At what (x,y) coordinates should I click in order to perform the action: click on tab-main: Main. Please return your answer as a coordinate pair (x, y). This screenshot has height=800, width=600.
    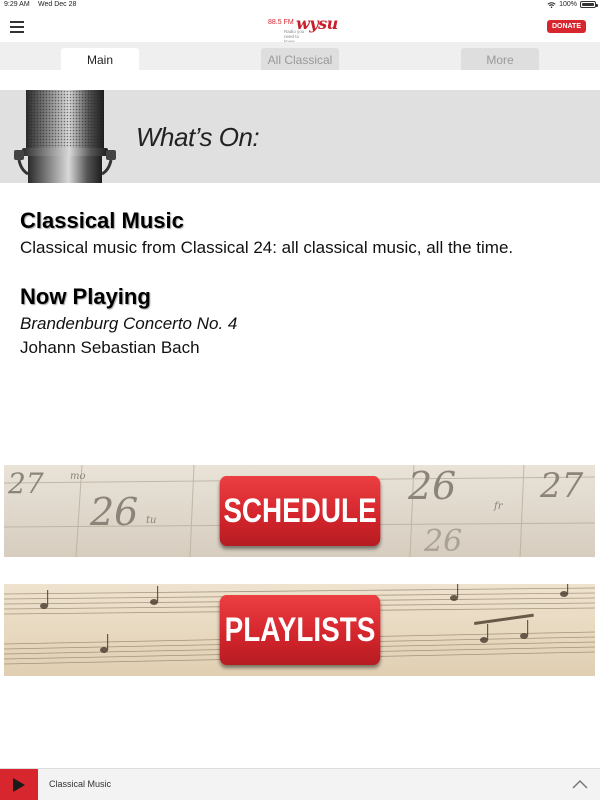
    Looking at the image, I should click on (100, 59).